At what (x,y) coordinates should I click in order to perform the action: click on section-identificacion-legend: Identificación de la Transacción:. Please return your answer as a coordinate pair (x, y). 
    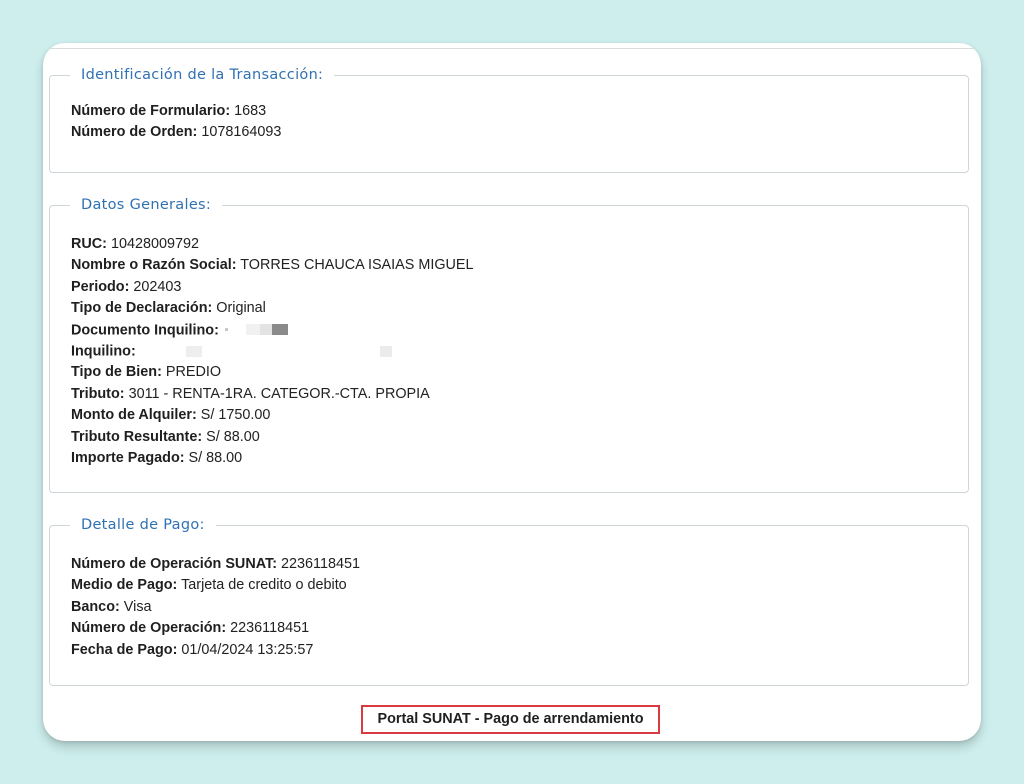
    Looking at the image, I should click on (202, 75).